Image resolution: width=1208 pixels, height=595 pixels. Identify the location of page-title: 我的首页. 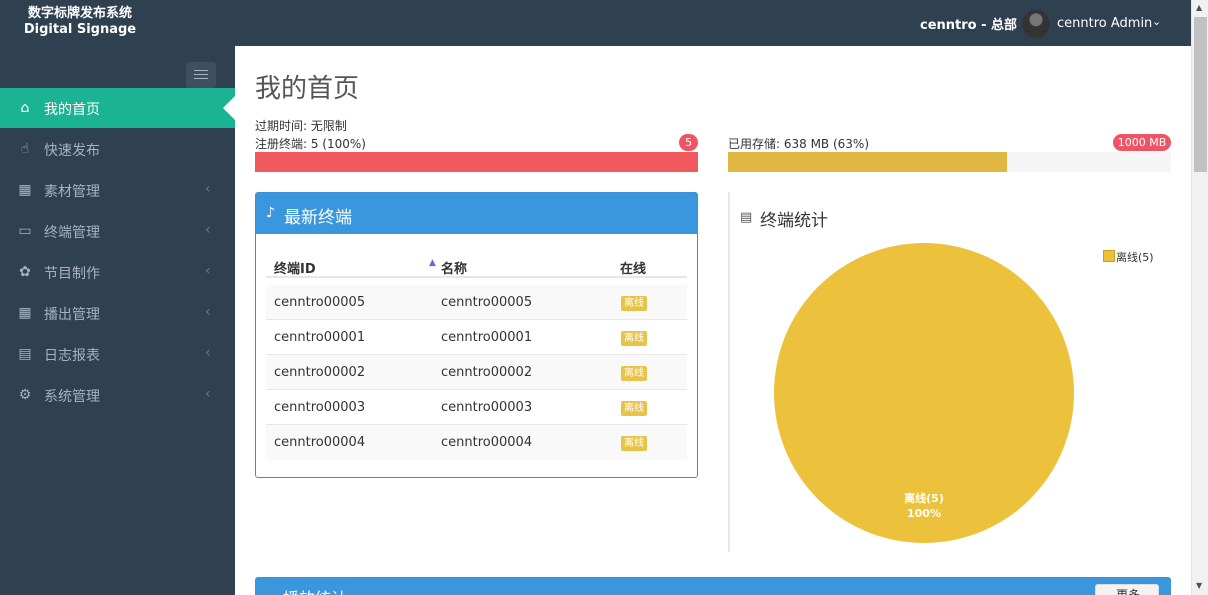
(307, 89).